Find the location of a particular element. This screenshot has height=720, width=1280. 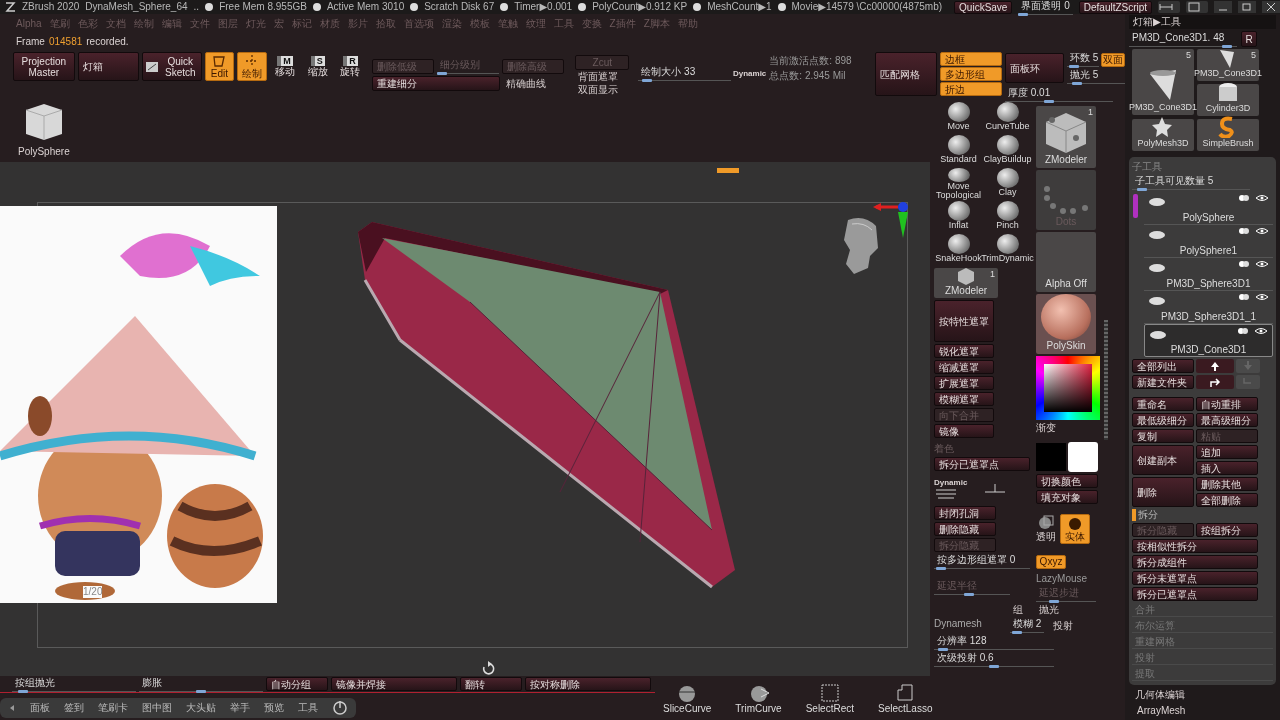

minimize-icon is located at coordinates (1223, 7).